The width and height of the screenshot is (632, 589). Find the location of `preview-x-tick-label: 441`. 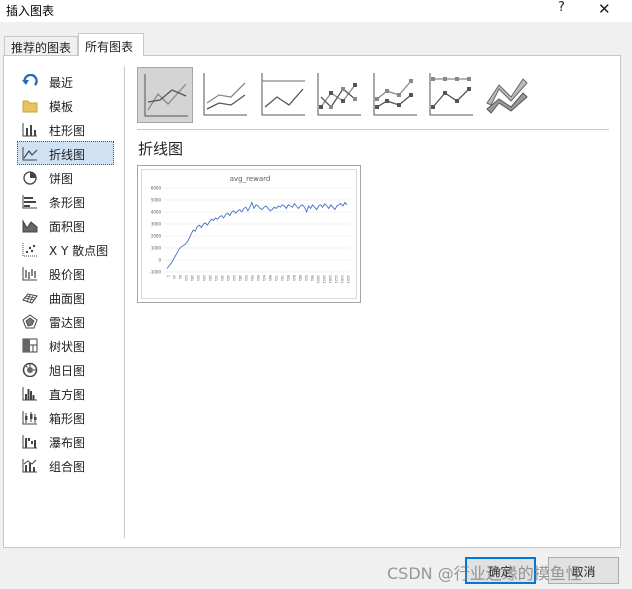

preview-x-tick-label: 441 is located at coordinates (234, 278).